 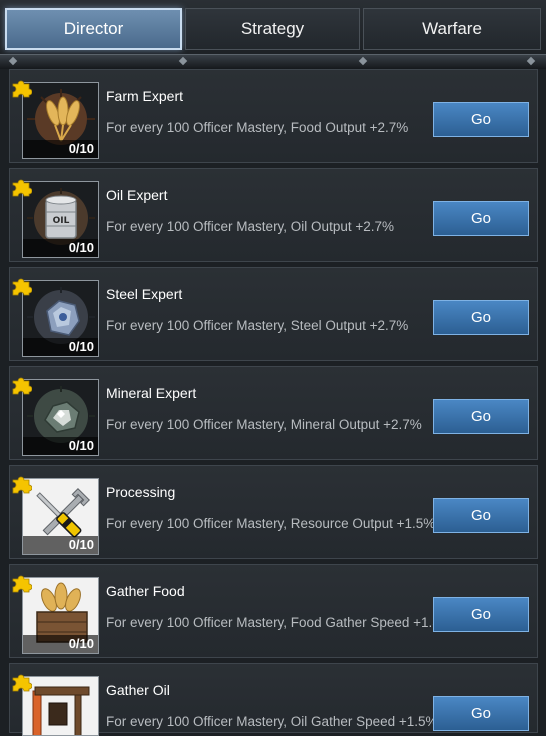 I want to click on tab-strategy: Strategy, so click(x=272, y=29).